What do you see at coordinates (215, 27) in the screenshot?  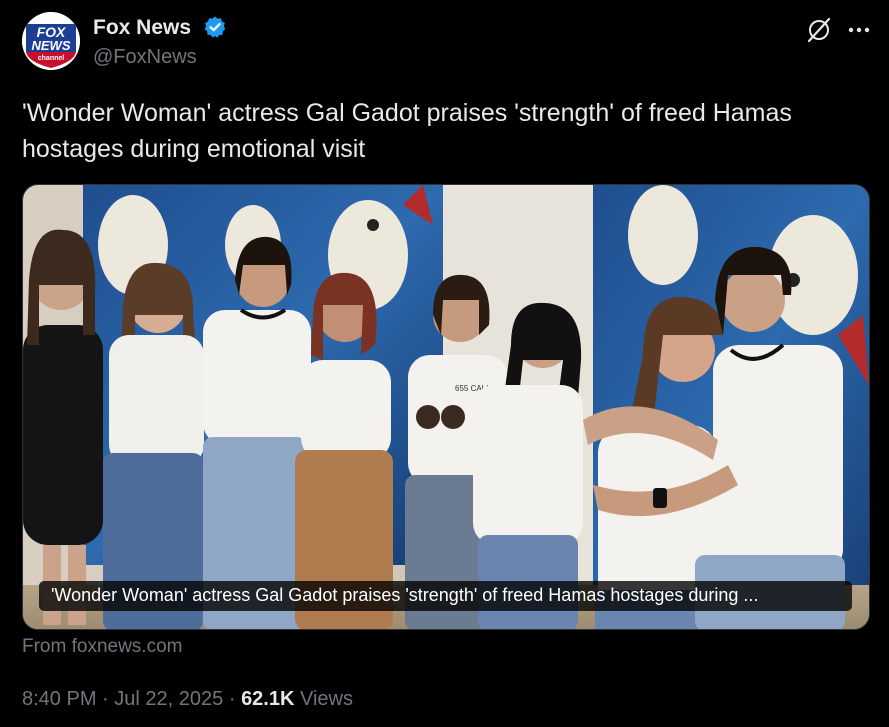 I see `verified-badge-icon` at bounding box center [215, 27].